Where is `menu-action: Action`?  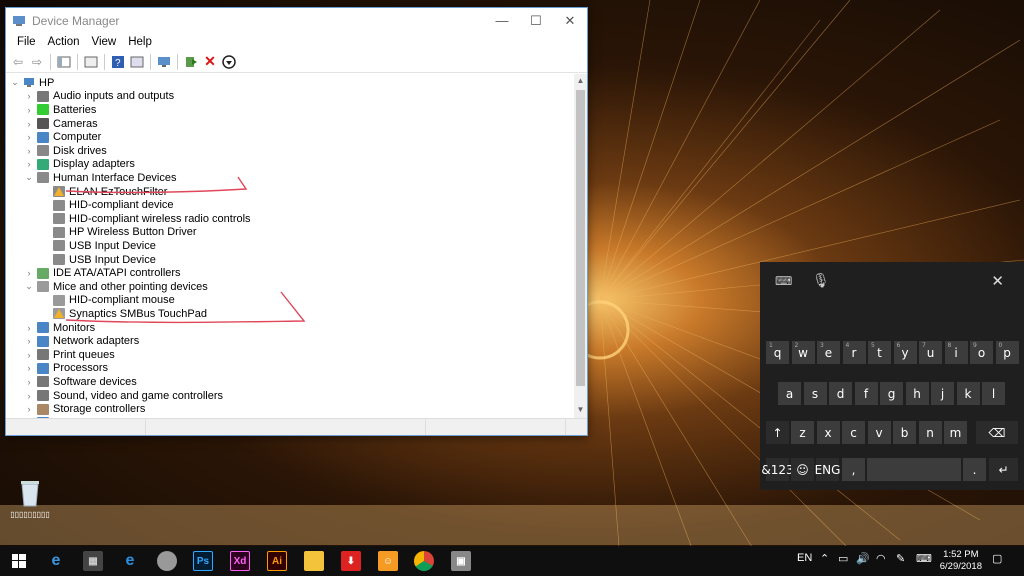 menu-action: Action is located at coordinates (64, 42).